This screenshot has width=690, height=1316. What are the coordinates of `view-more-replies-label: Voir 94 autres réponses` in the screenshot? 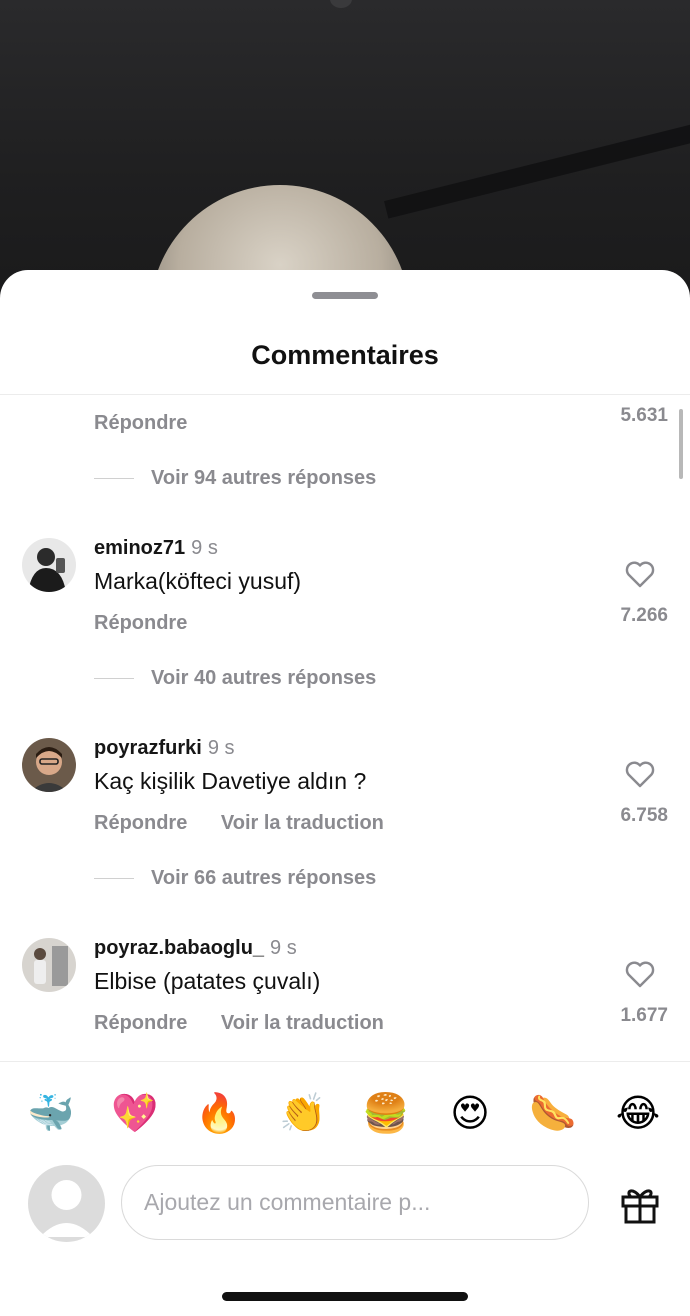 It's located at (264, 477).